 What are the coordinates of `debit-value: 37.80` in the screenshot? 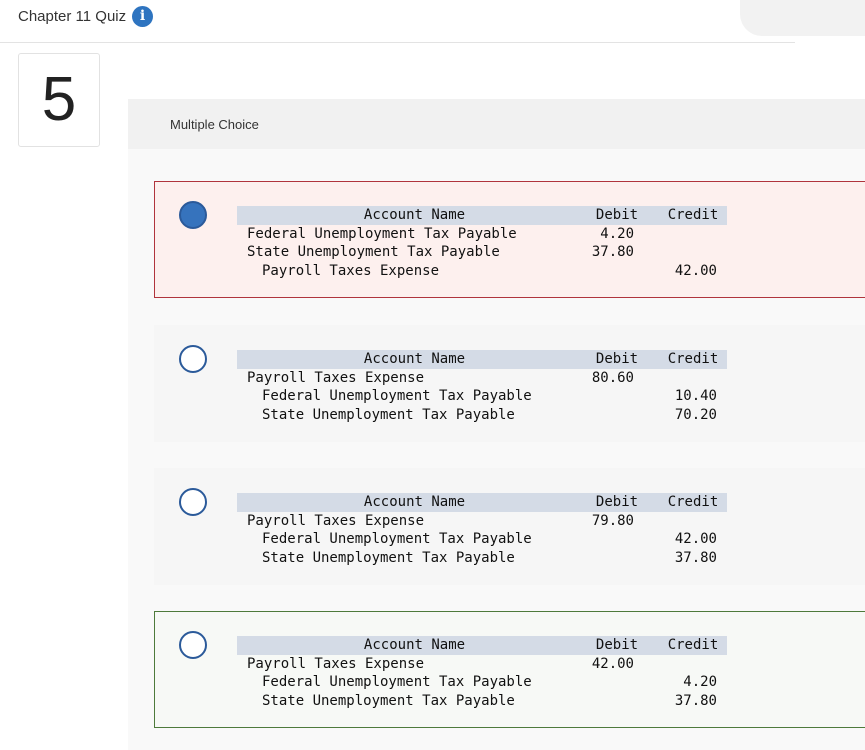 It's located at (612, 252).